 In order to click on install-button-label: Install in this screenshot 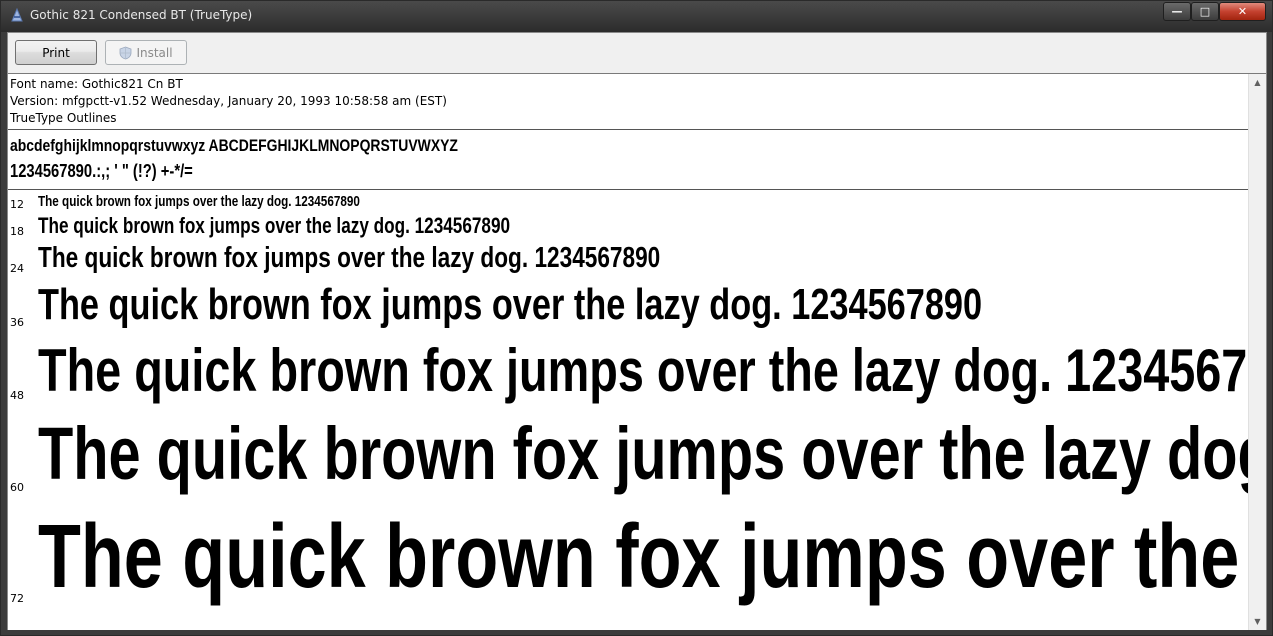, I will do `click(154, 52)`.